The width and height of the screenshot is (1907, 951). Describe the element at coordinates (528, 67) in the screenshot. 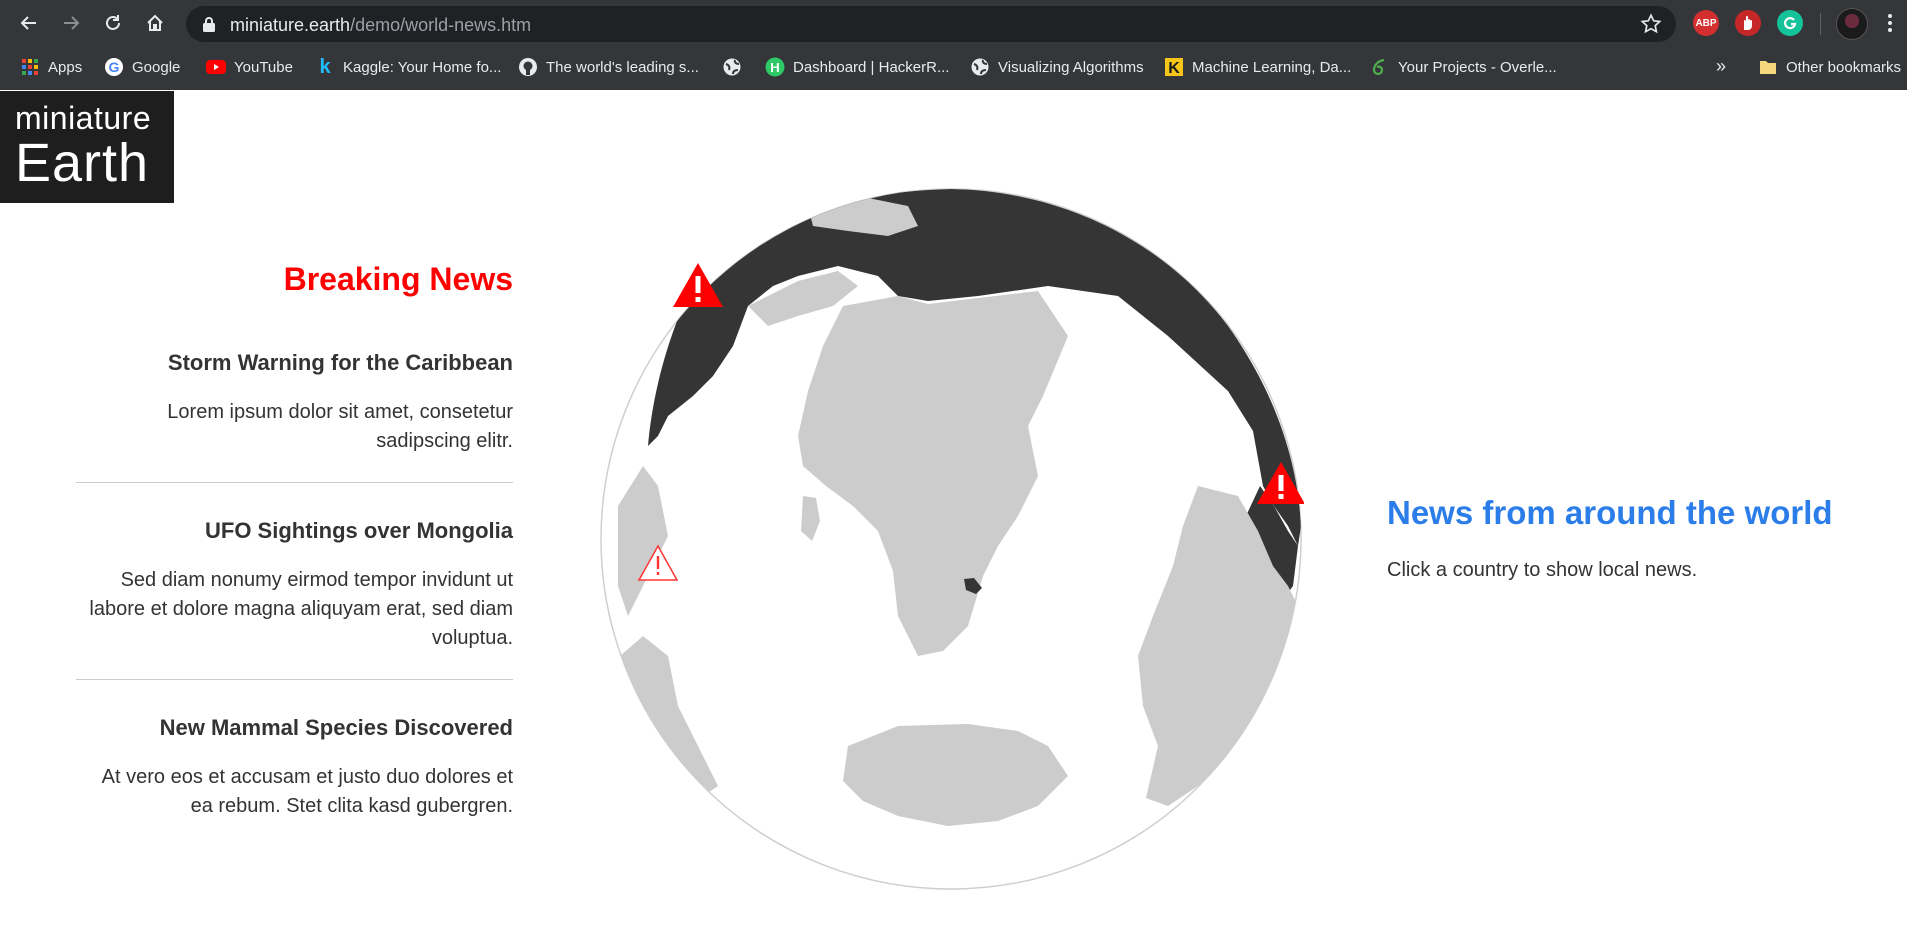

I see `github-icon` at that location.